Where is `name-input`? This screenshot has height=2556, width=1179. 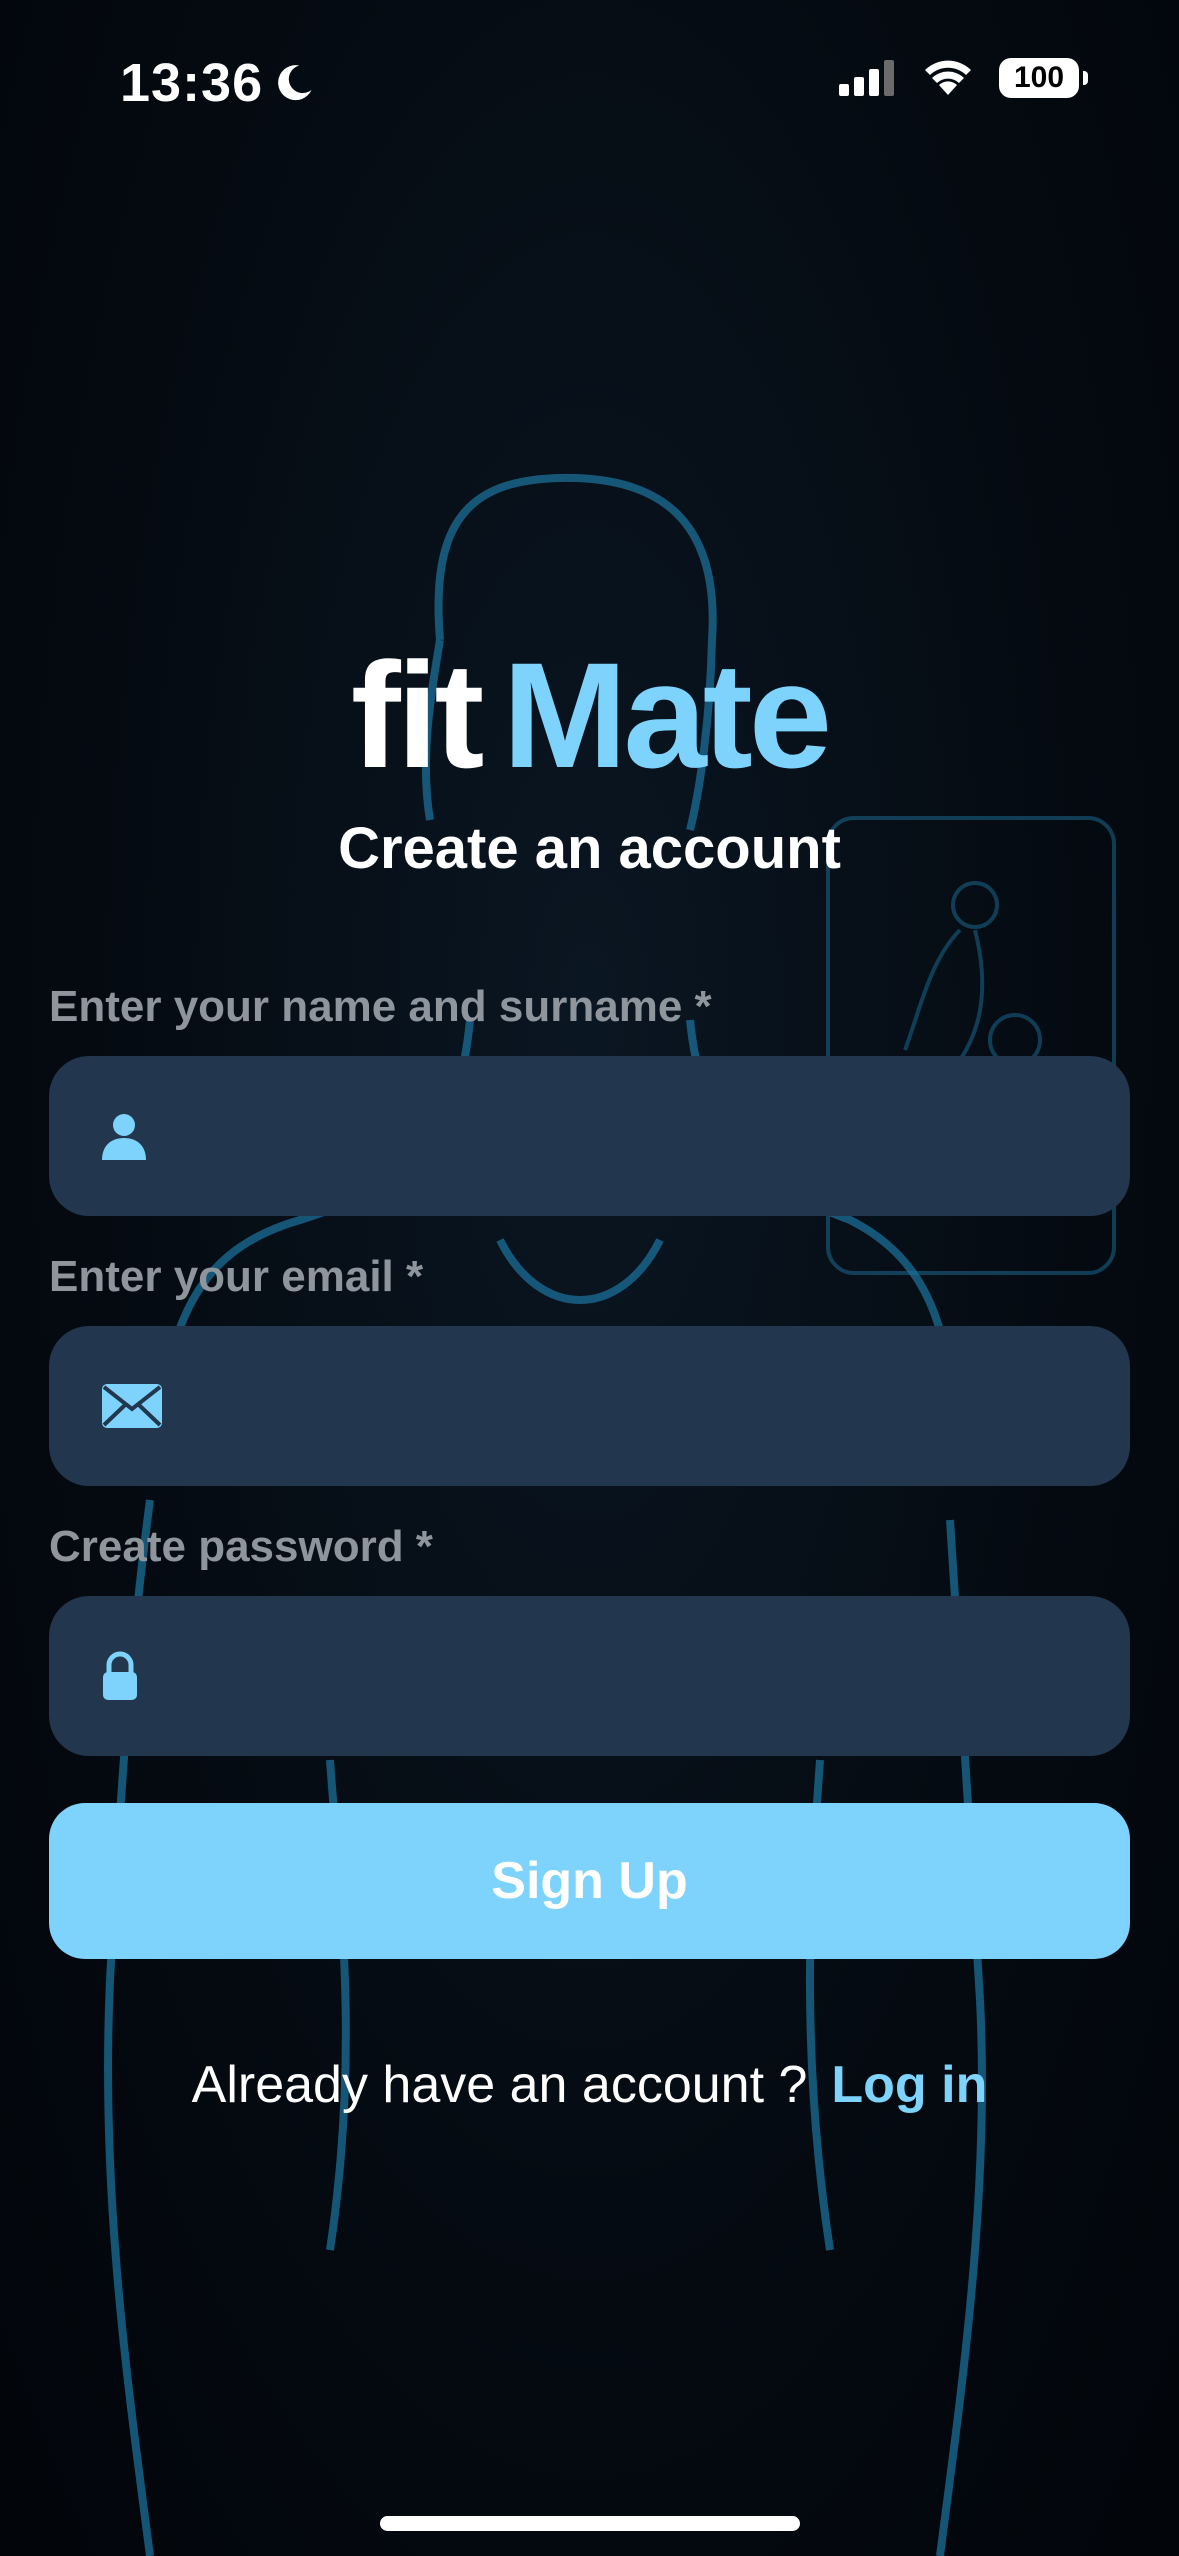 name-input is located at coordinates (658, 1136).